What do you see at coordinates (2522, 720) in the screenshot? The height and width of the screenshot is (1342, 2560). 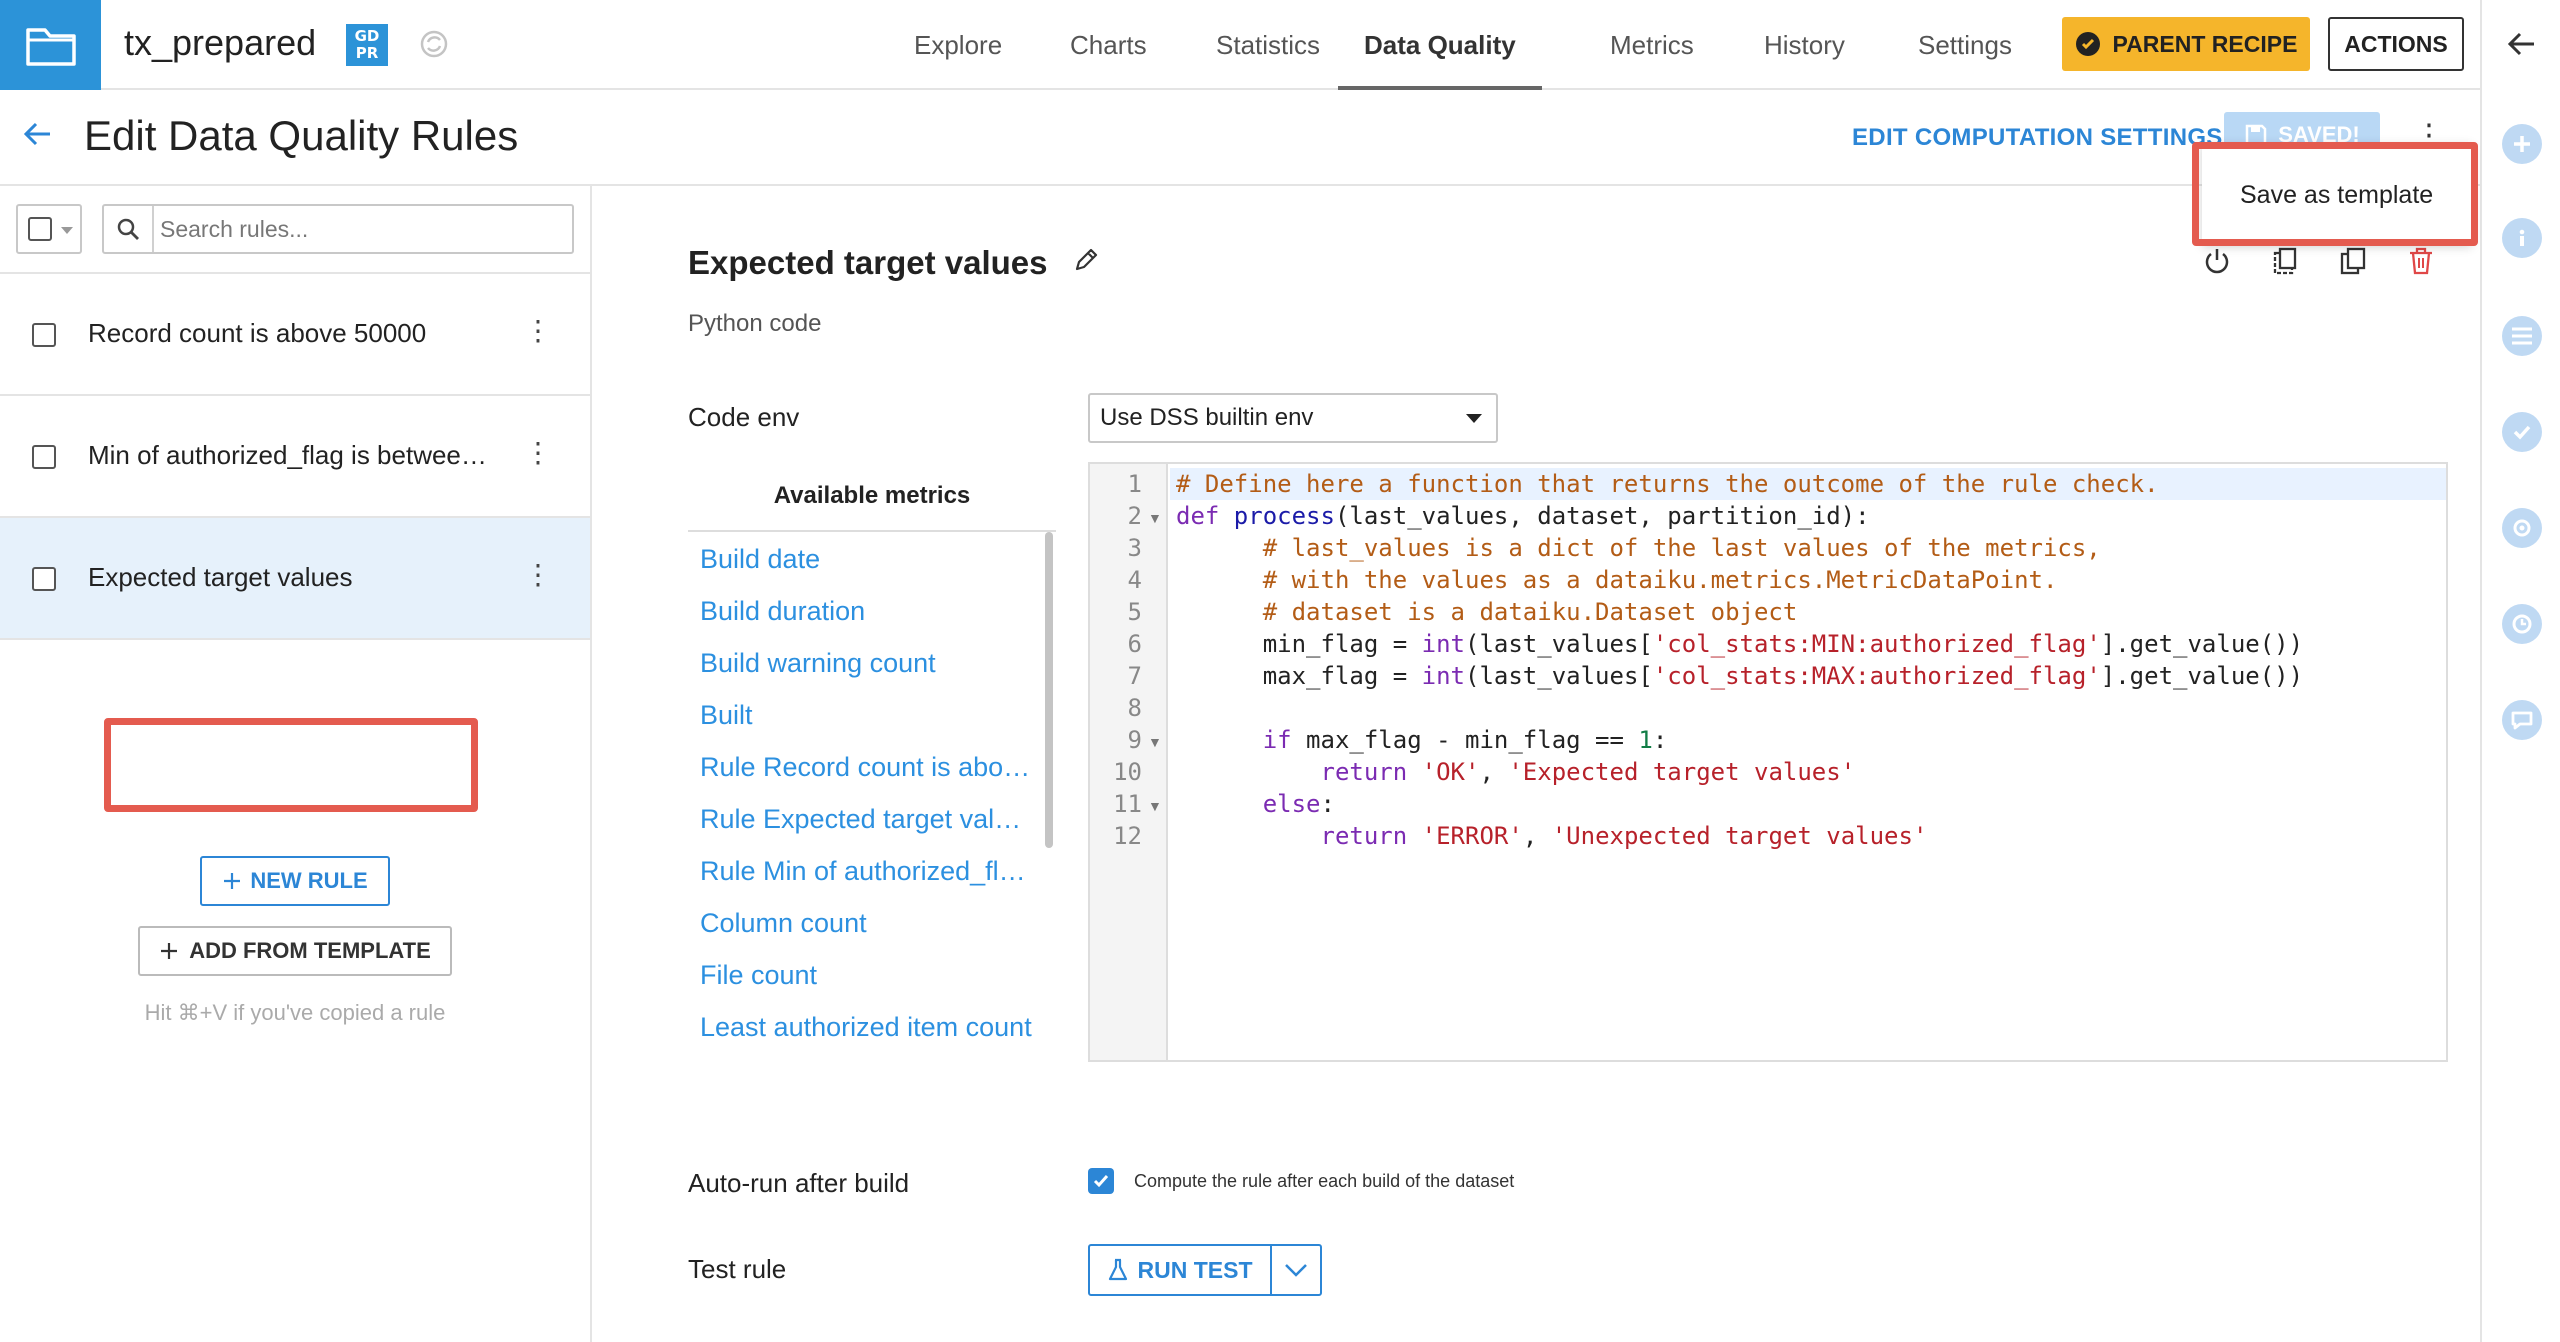 I see `chat-icon` at bounding box center [2522, 720].